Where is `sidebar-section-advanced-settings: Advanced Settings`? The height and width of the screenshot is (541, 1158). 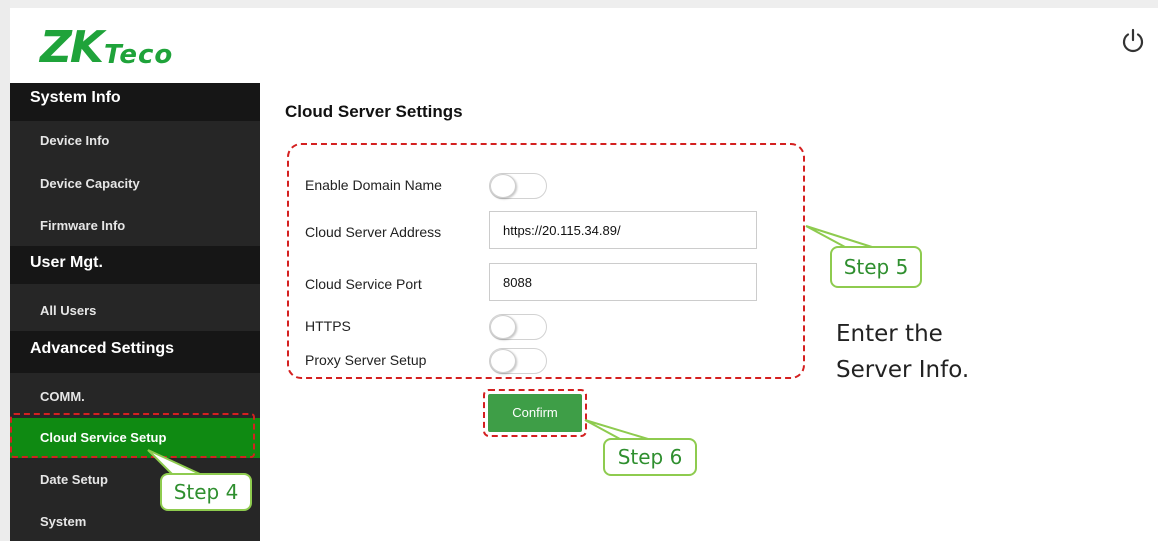 sidebar-section-advanced-settings: Advanced Settings is located at coordinates (135, 352).